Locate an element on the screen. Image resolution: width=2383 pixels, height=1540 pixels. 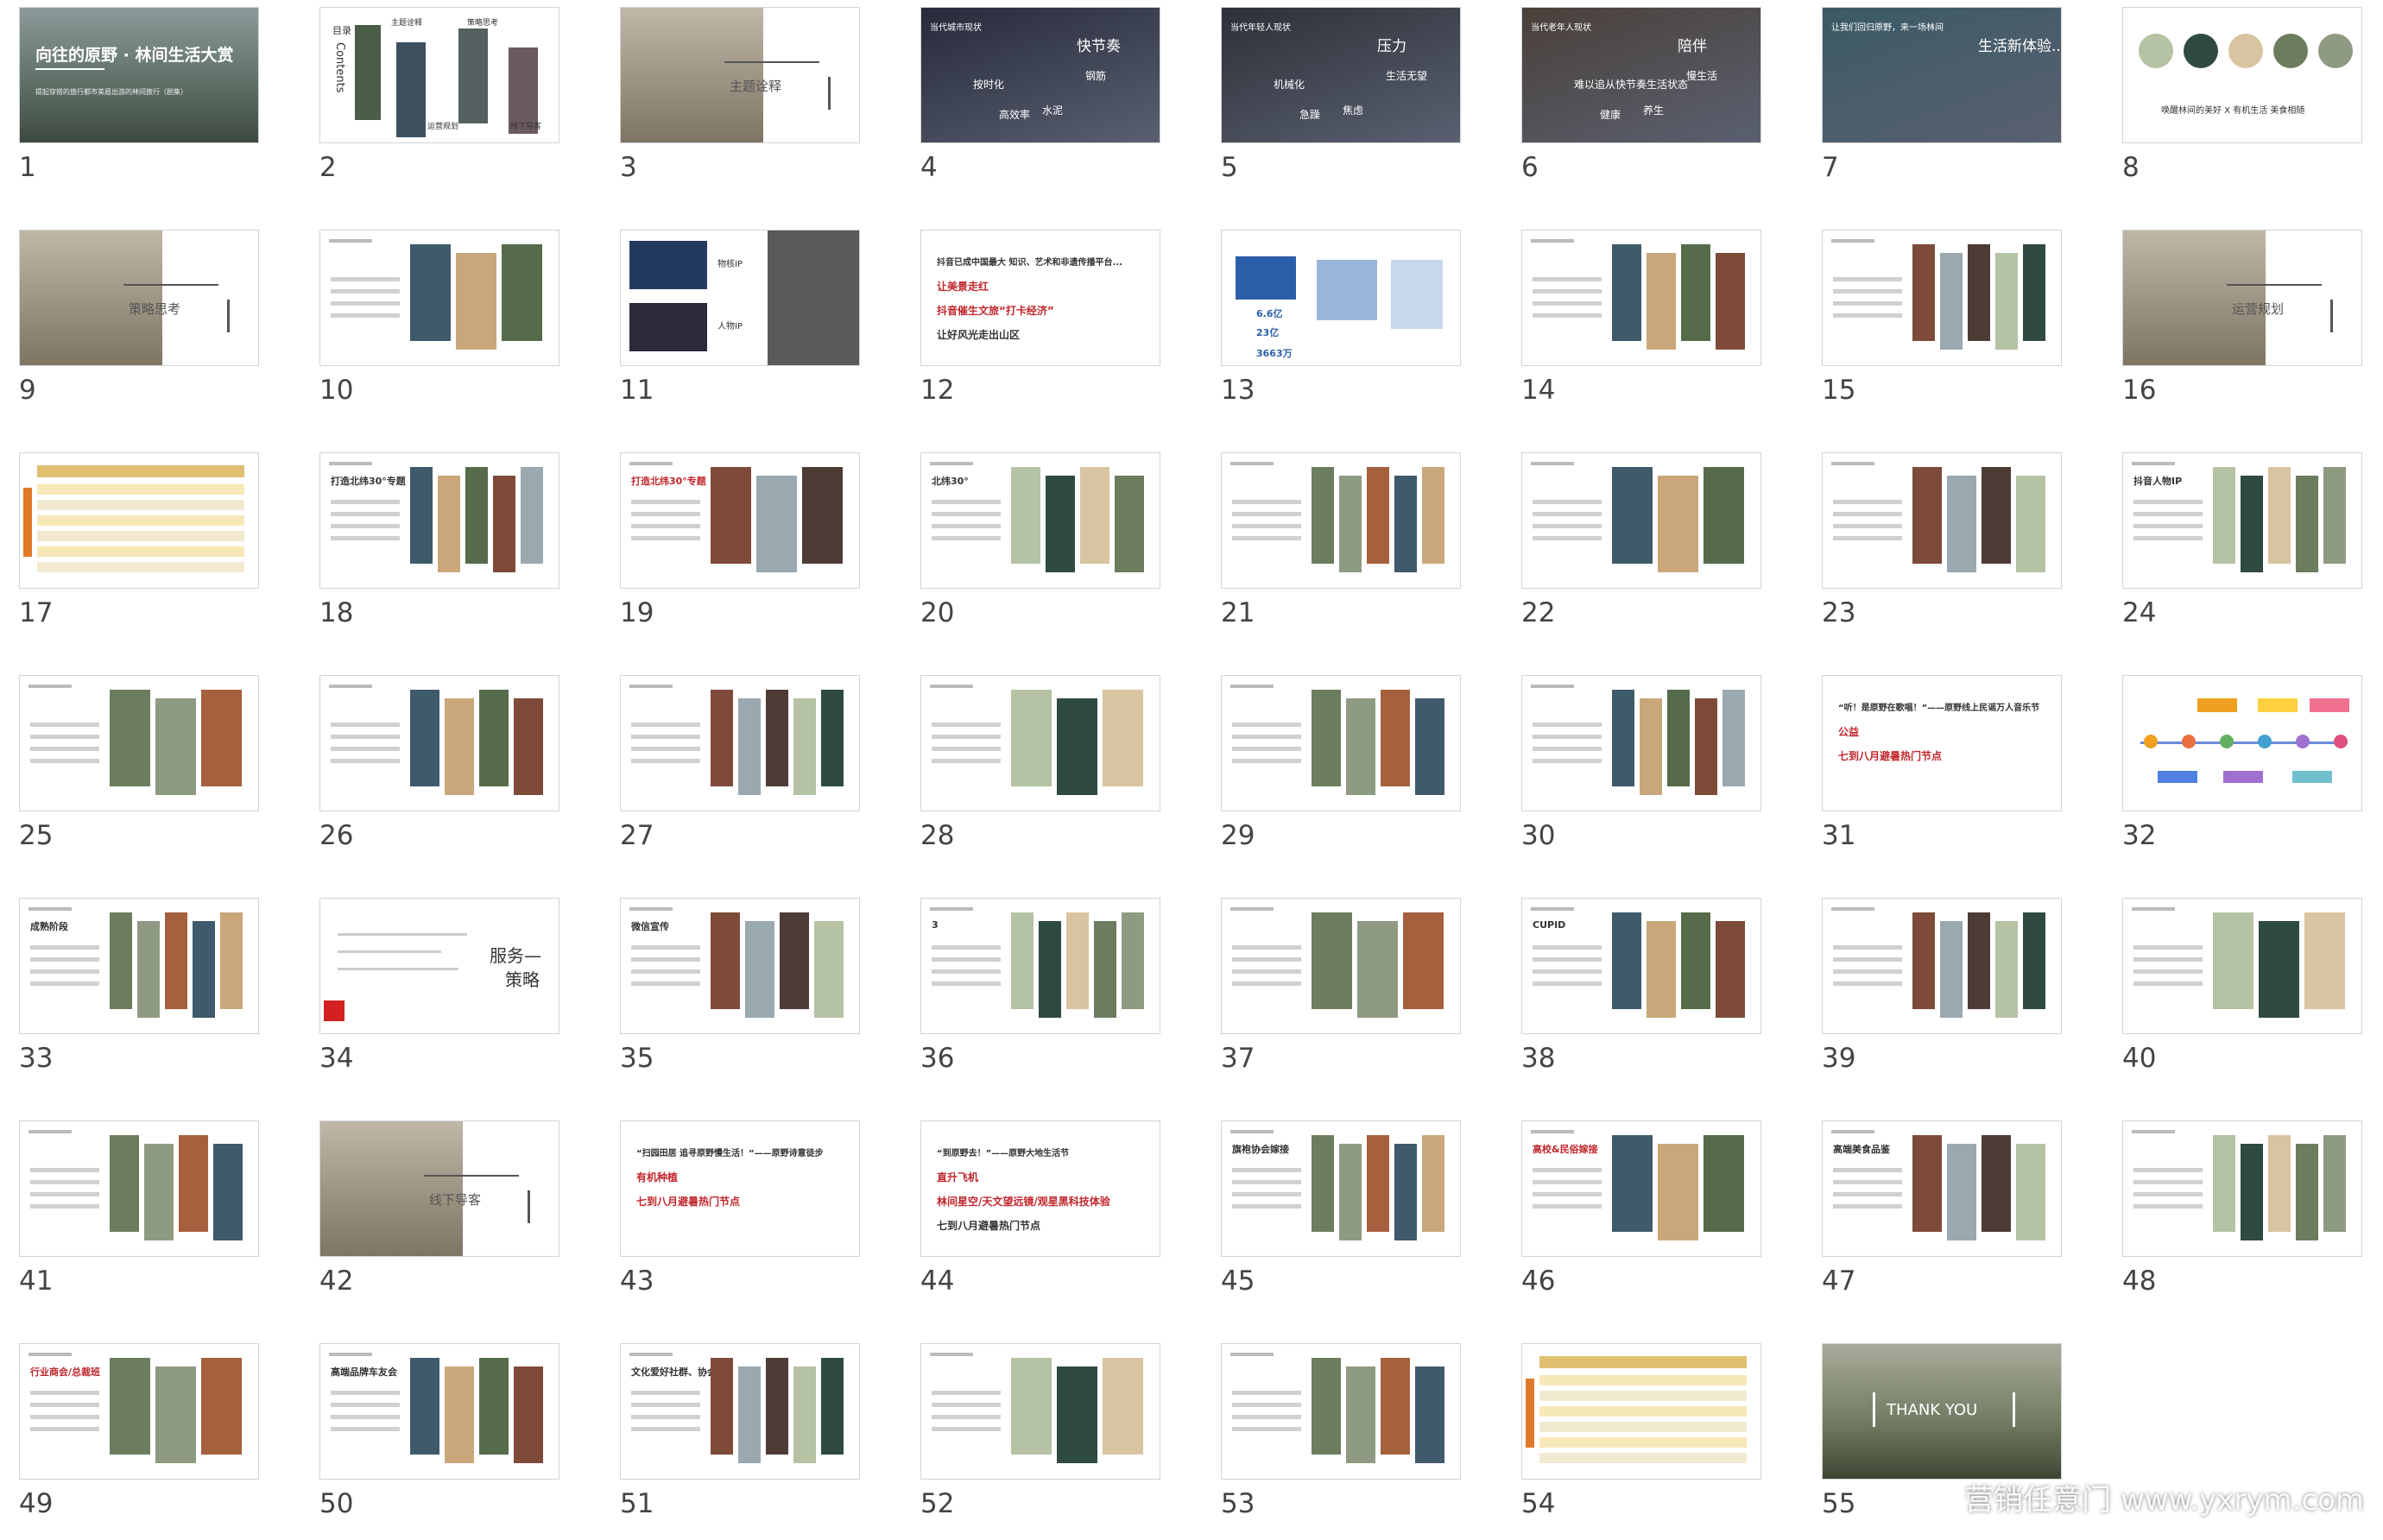
slide-preview: 抖音人物IP is located at coordinates (2242, 520).